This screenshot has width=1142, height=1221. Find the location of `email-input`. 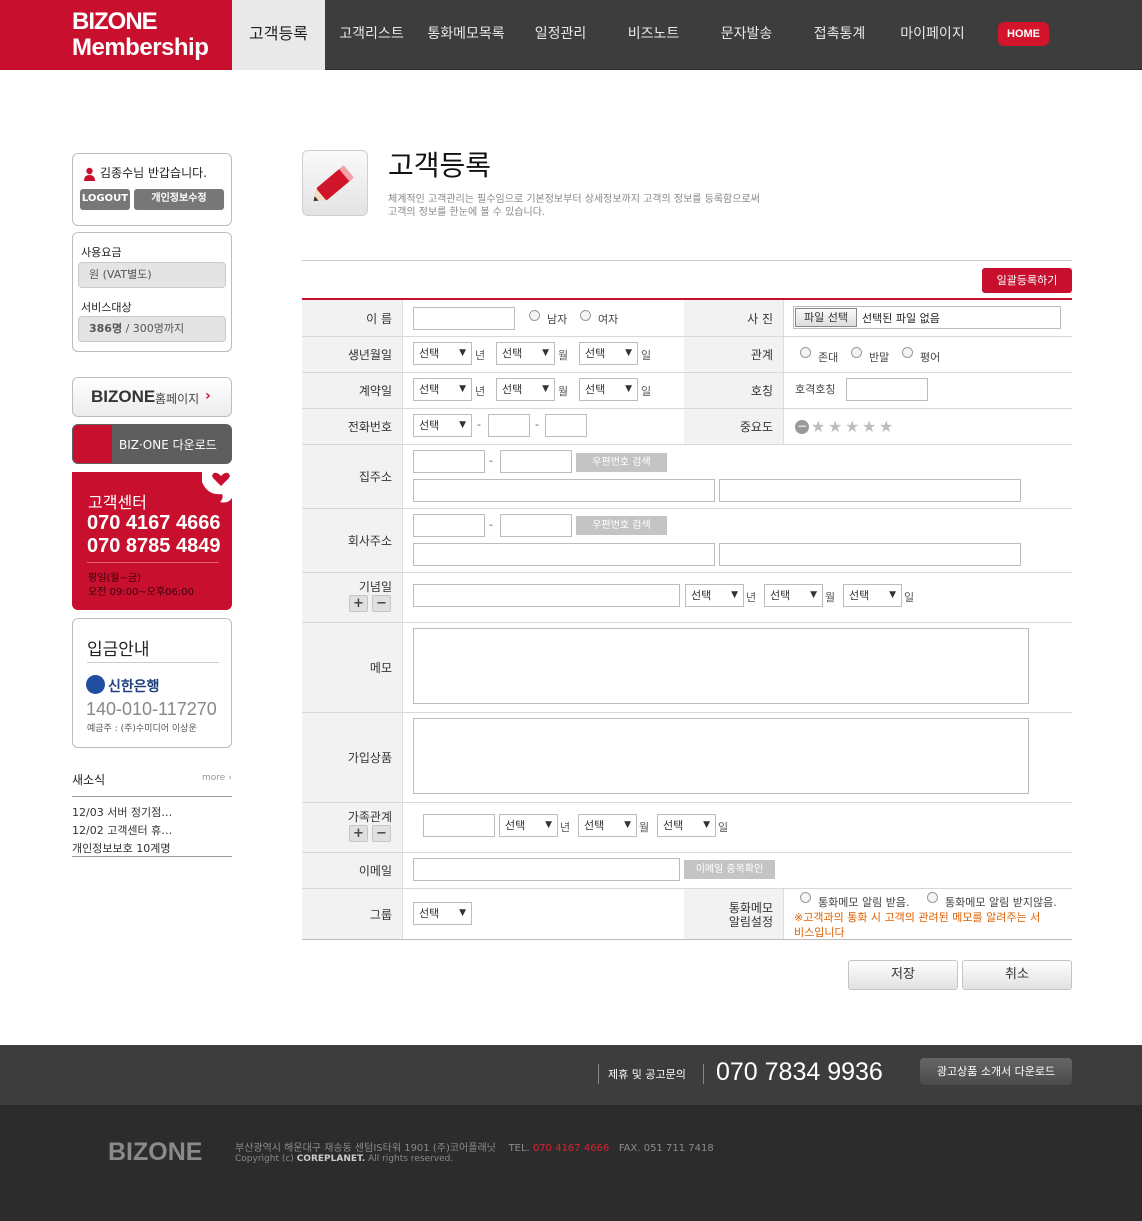

email-input is located at coordinates (546, 869).